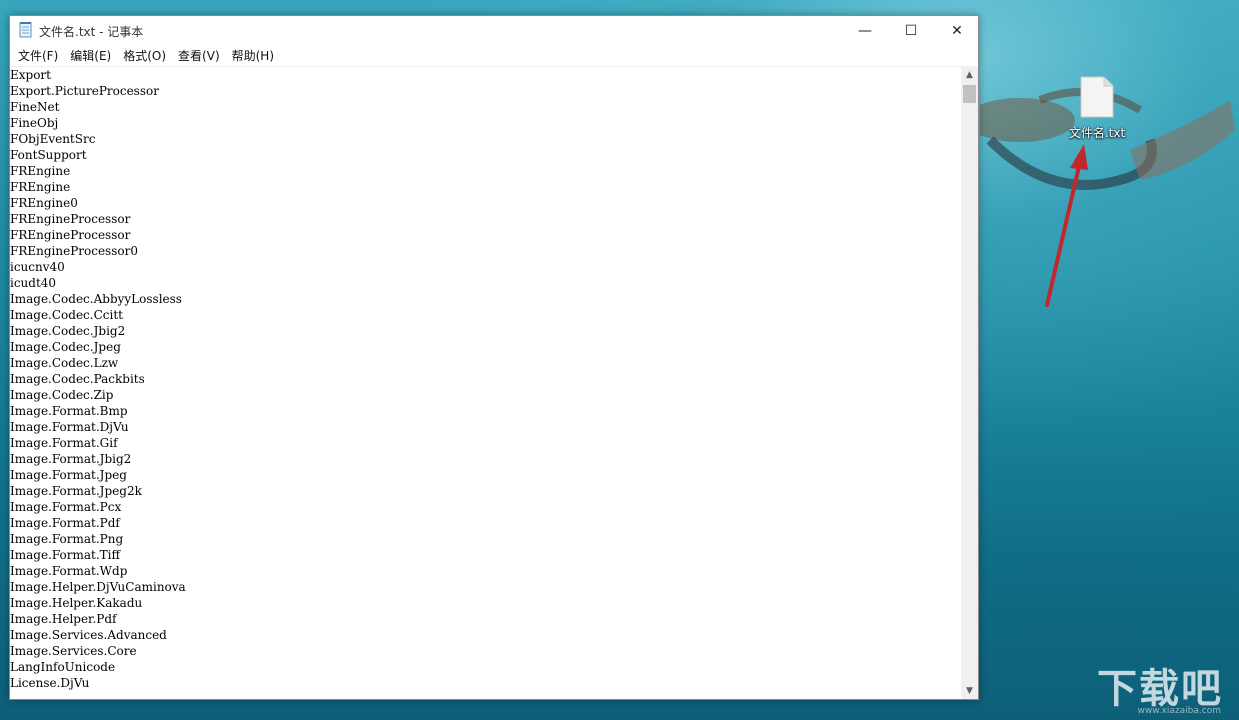 This screenshot has width=1239, height=720. What do you see at coordinates (253, 56) in the screenshot?
I see `menu-help: 帮助(H)` at bounding box center [253, 56].